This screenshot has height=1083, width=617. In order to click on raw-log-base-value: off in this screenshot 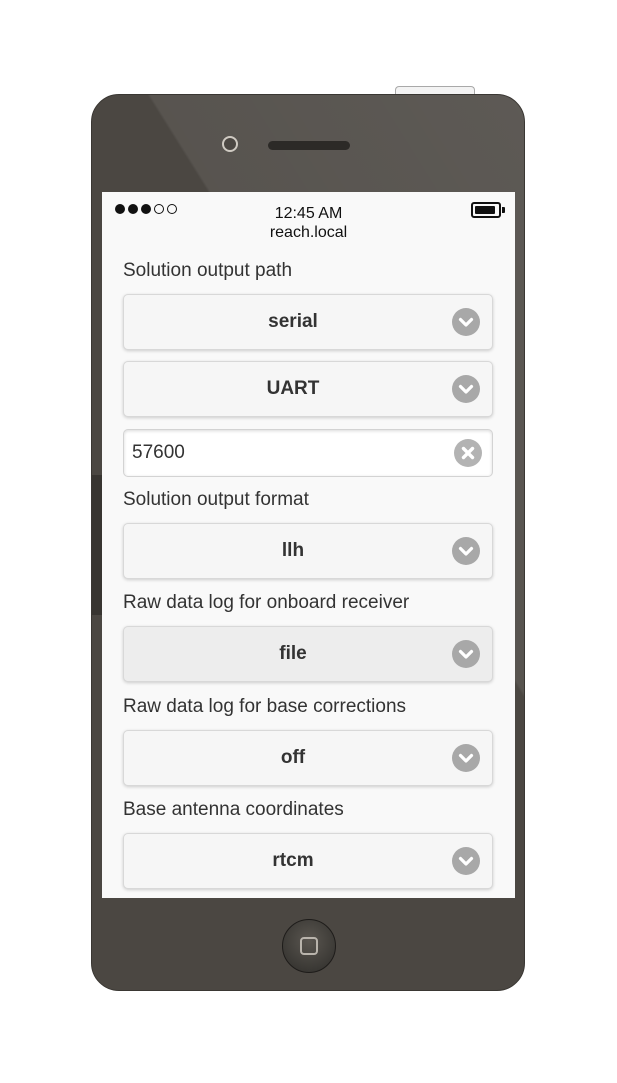, I will do `click(293, 757)`.